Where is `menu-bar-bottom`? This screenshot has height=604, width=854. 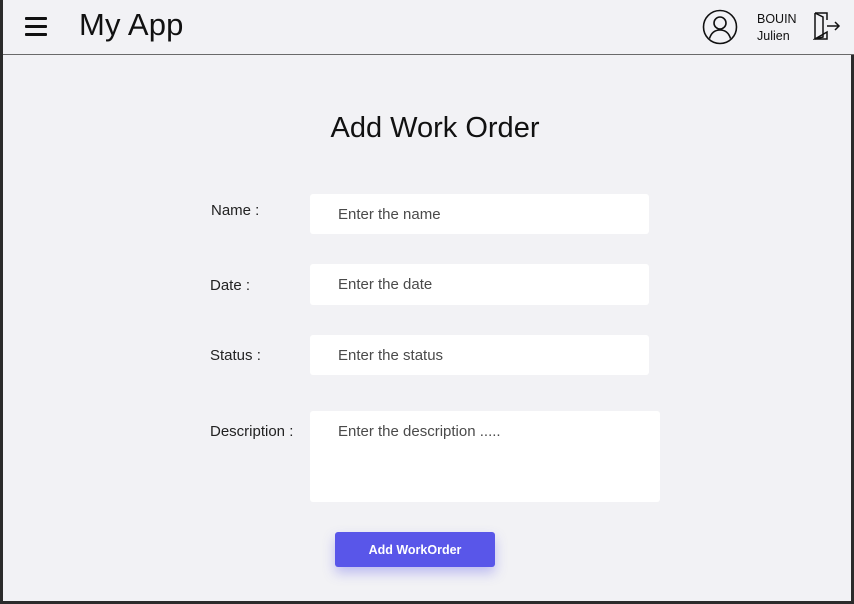 menu-bar-bottom is located at coordinates (36, 34).